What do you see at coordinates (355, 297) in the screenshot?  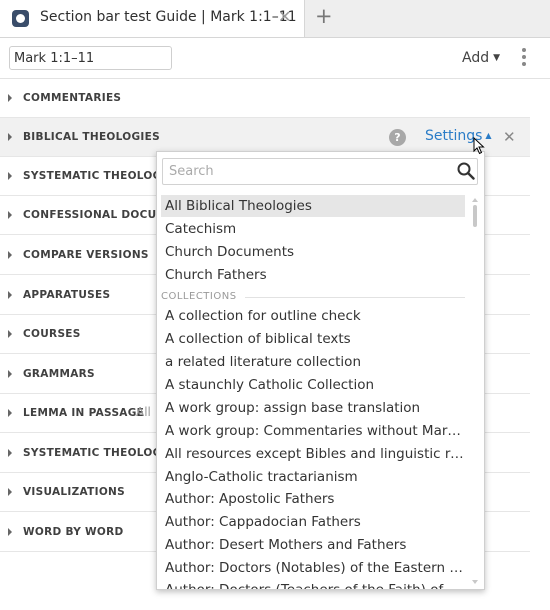 I see `heading-divider` at bounding box center [355, 297].